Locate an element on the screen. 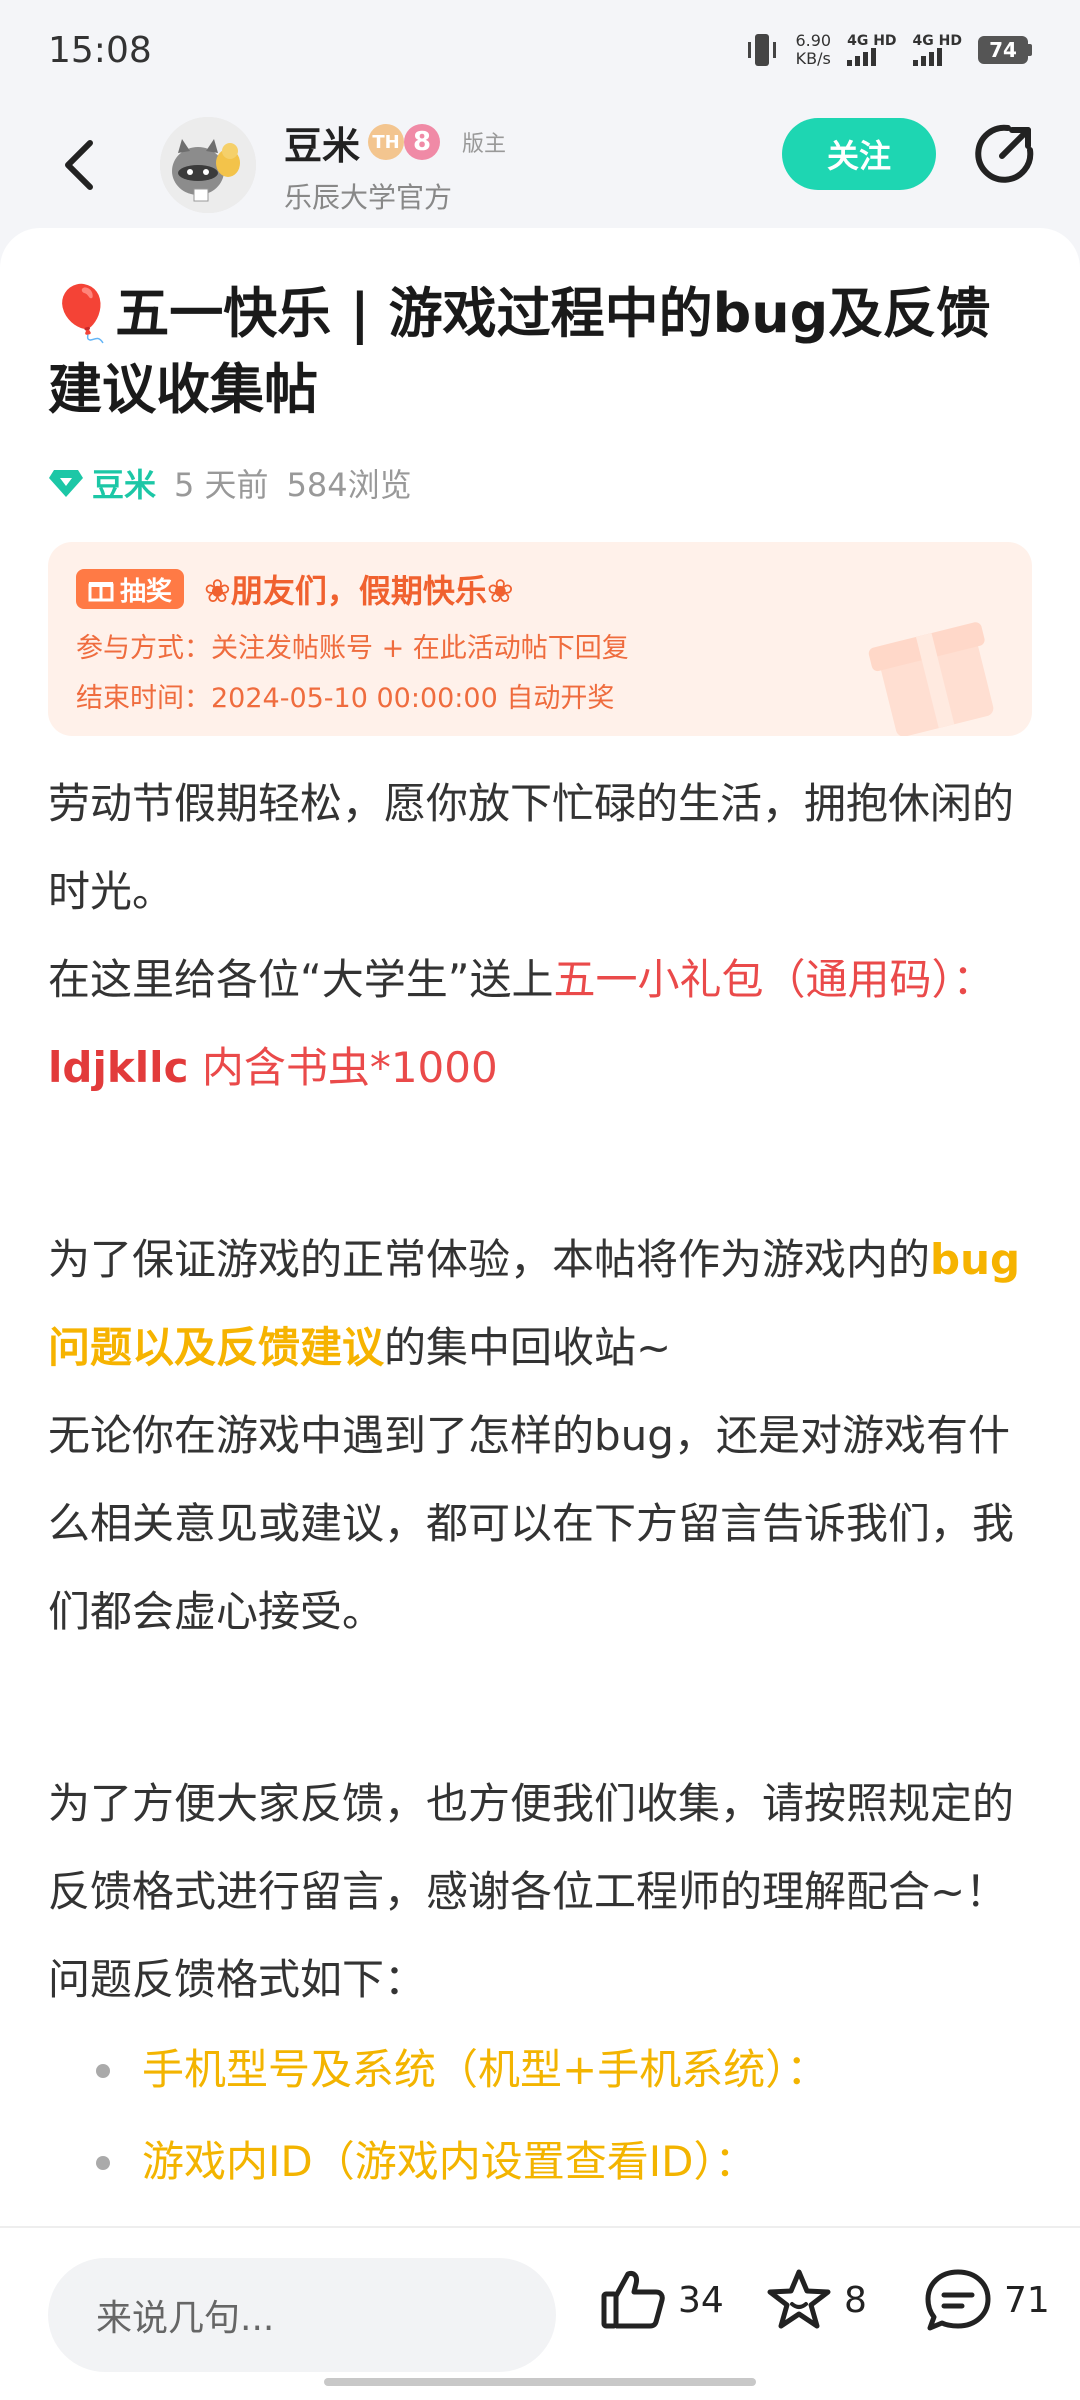 The width and height of the screenshot is (1080, 2400). paragraph-intro: 劳动节假期轻松，愿你放下忙碌的生活，拥抱休闲的时光。 is located at coordinates (531, 847).